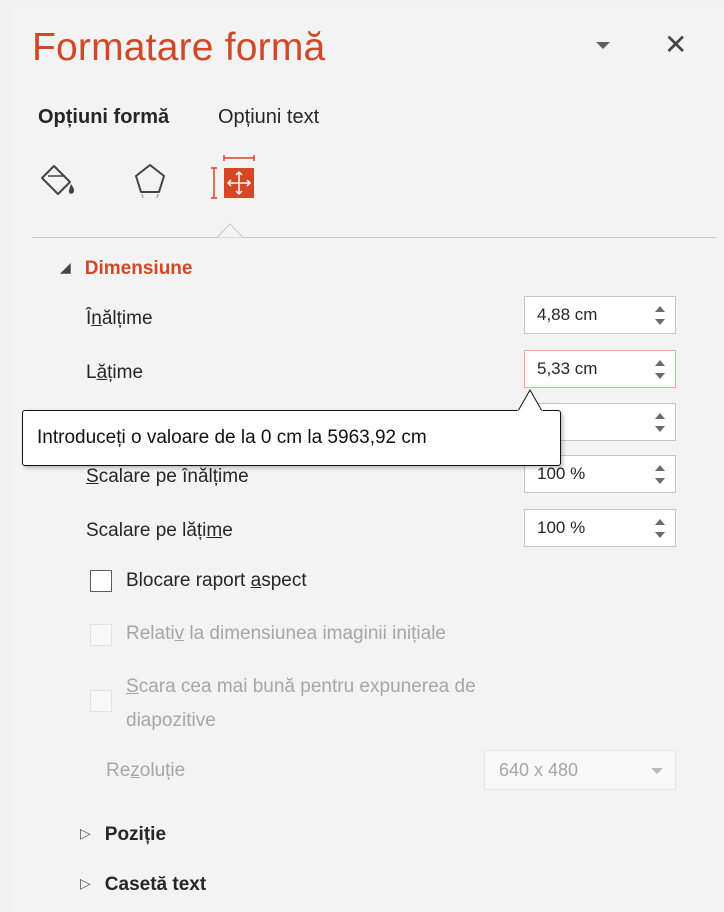 The image size is (724, 912). What do you see at coordinates (179, 47) in the screenshot?
I see `pane-title: Formatare formă` at bounding box center [179, 47].